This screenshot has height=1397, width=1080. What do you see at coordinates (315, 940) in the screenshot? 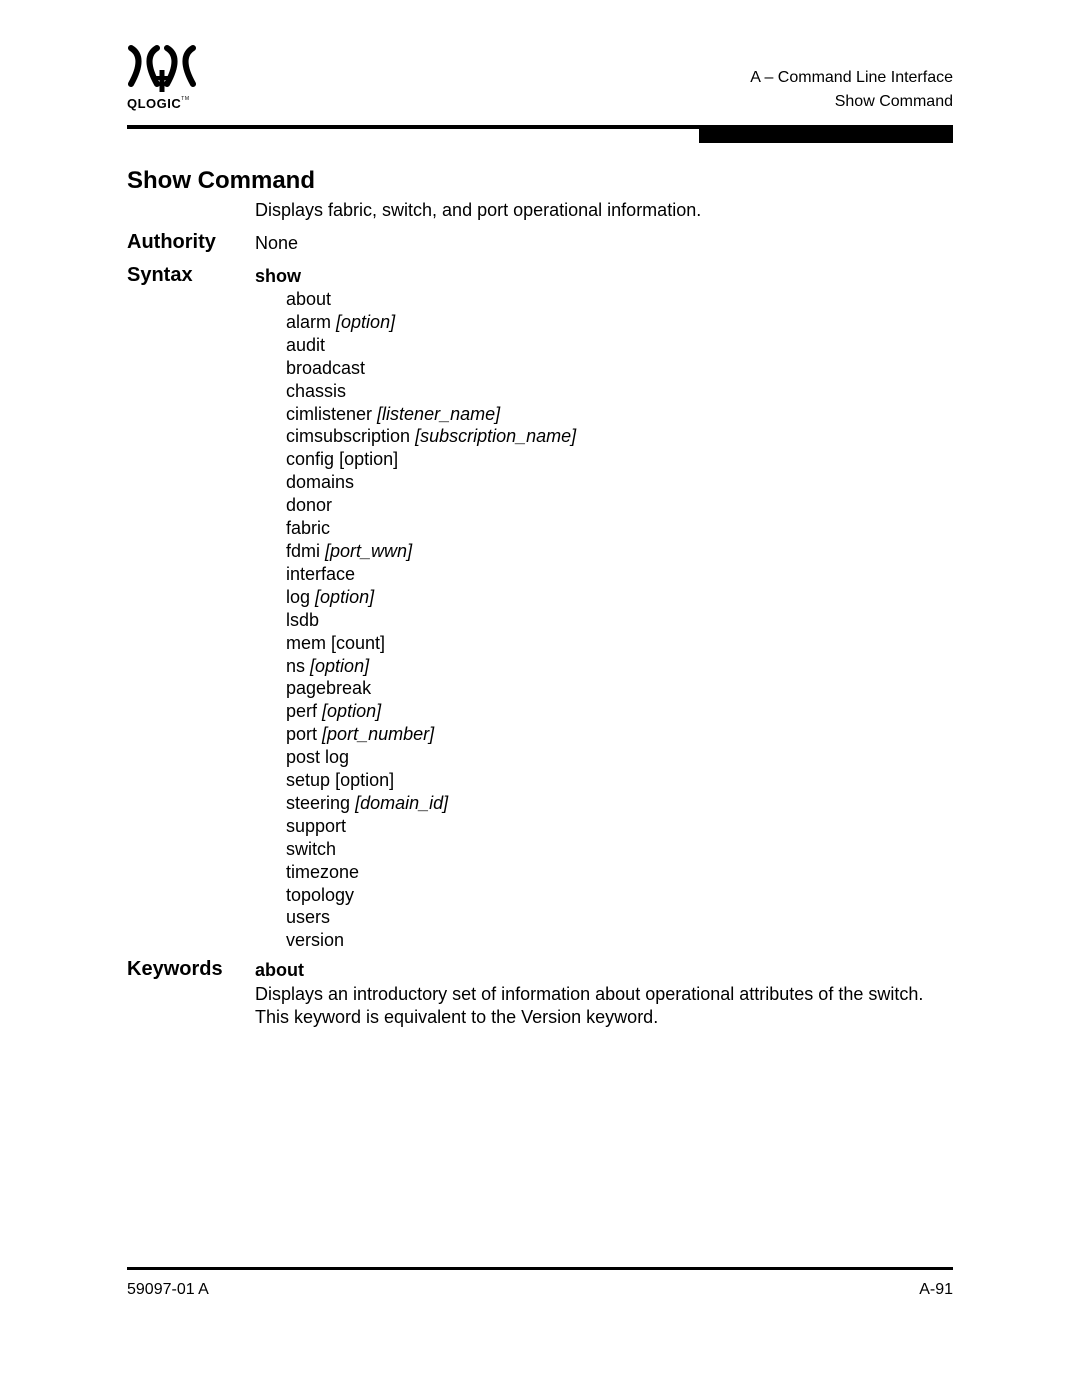
I see `option-name: version` at bounding box center [315, 940].